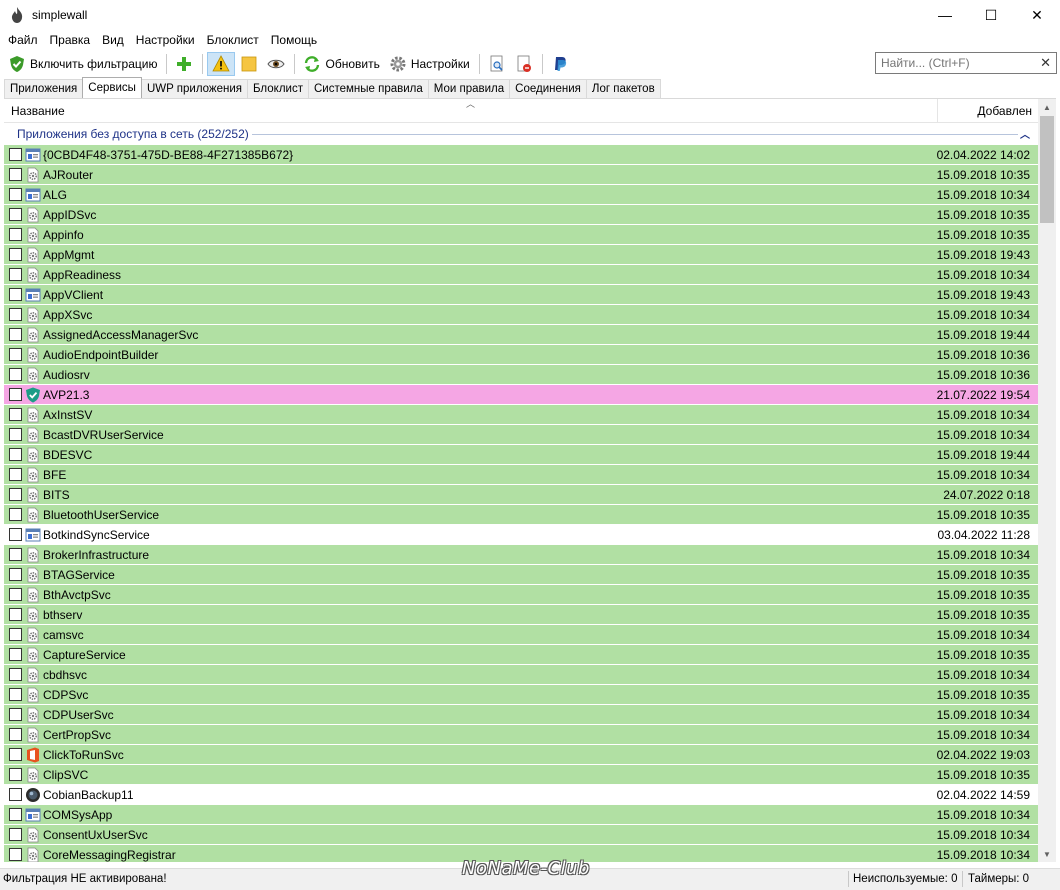  What do you see at coordinates (521, 615) in the screenshot?
I see `table-row: bthserv 15.09.2018 10:35` at bounding box center [521, 615].